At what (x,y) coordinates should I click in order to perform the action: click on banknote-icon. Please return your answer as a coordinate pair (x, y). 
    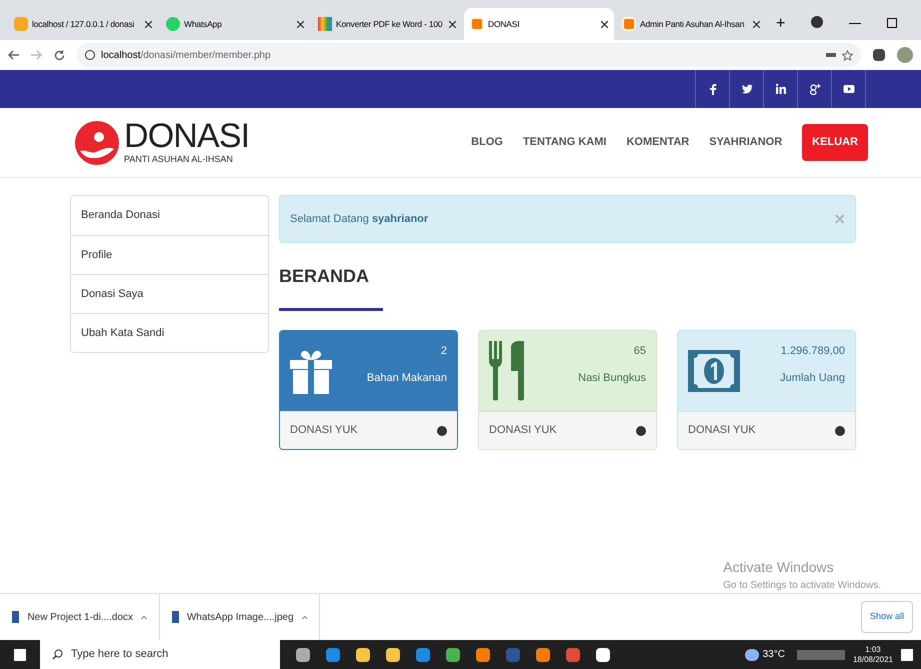
    Looking at the image, I should click on (714, 371).